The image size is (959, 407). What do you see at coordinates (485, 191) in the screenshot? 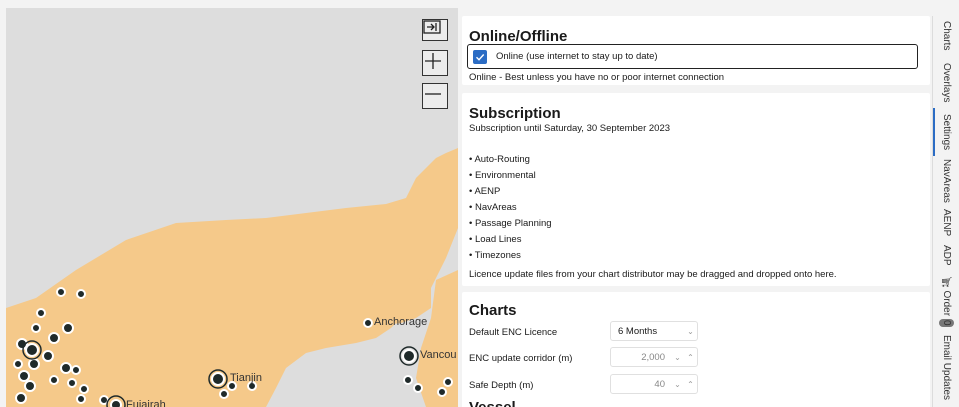
I see `feature-item: • AENP` at bounding box center [485, 191].